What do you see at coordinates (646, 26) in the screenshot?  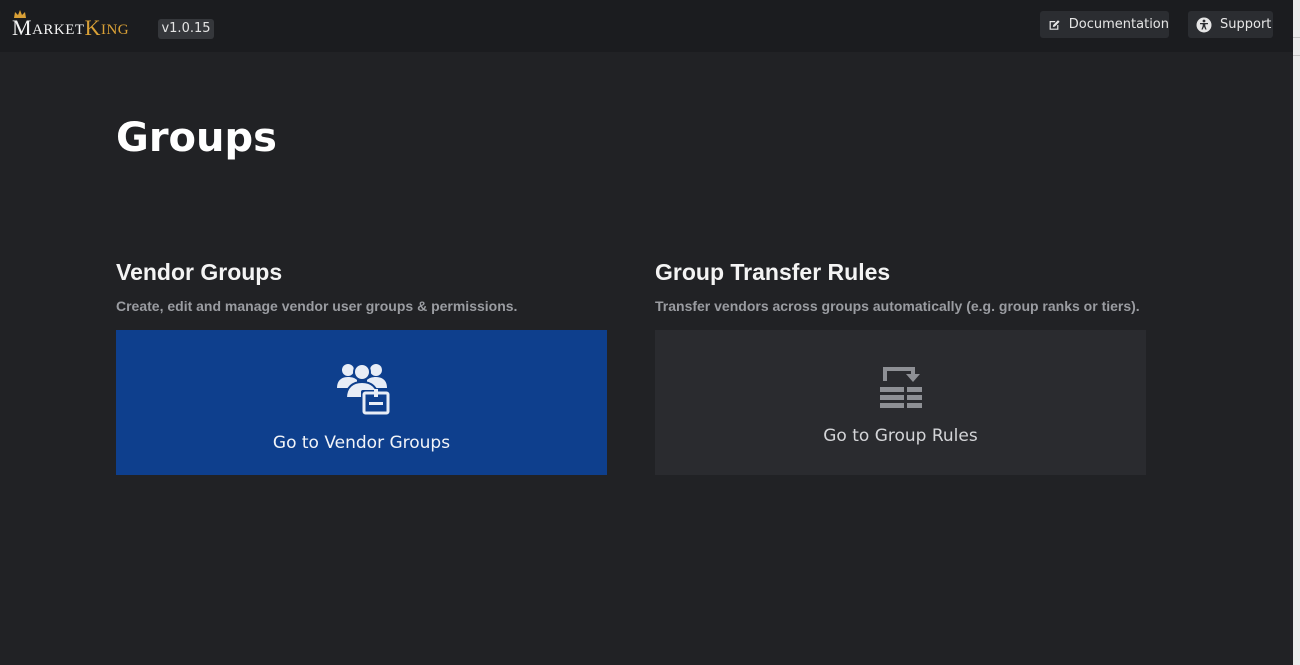 I see `top-bar: M ARKET K ING v1.0.15 Documentation Support` at bounding box center [646, 26].